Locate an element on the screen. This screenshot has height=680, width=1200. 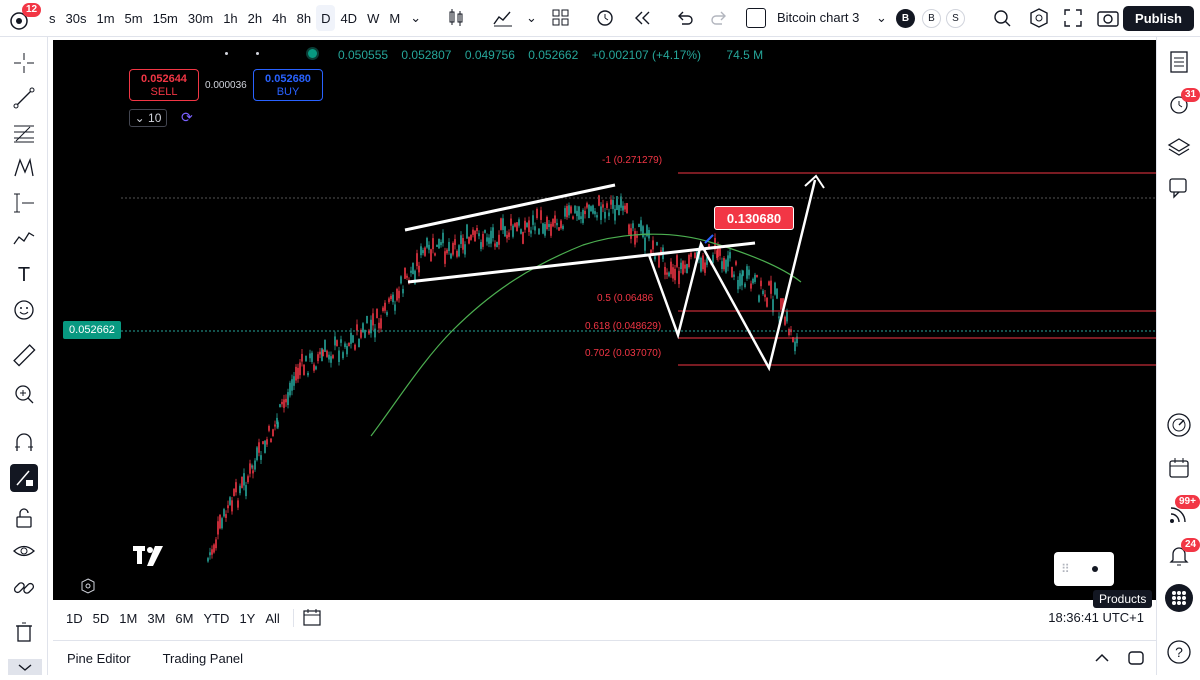
trend-line-icon is located at coordinates (24, 98).